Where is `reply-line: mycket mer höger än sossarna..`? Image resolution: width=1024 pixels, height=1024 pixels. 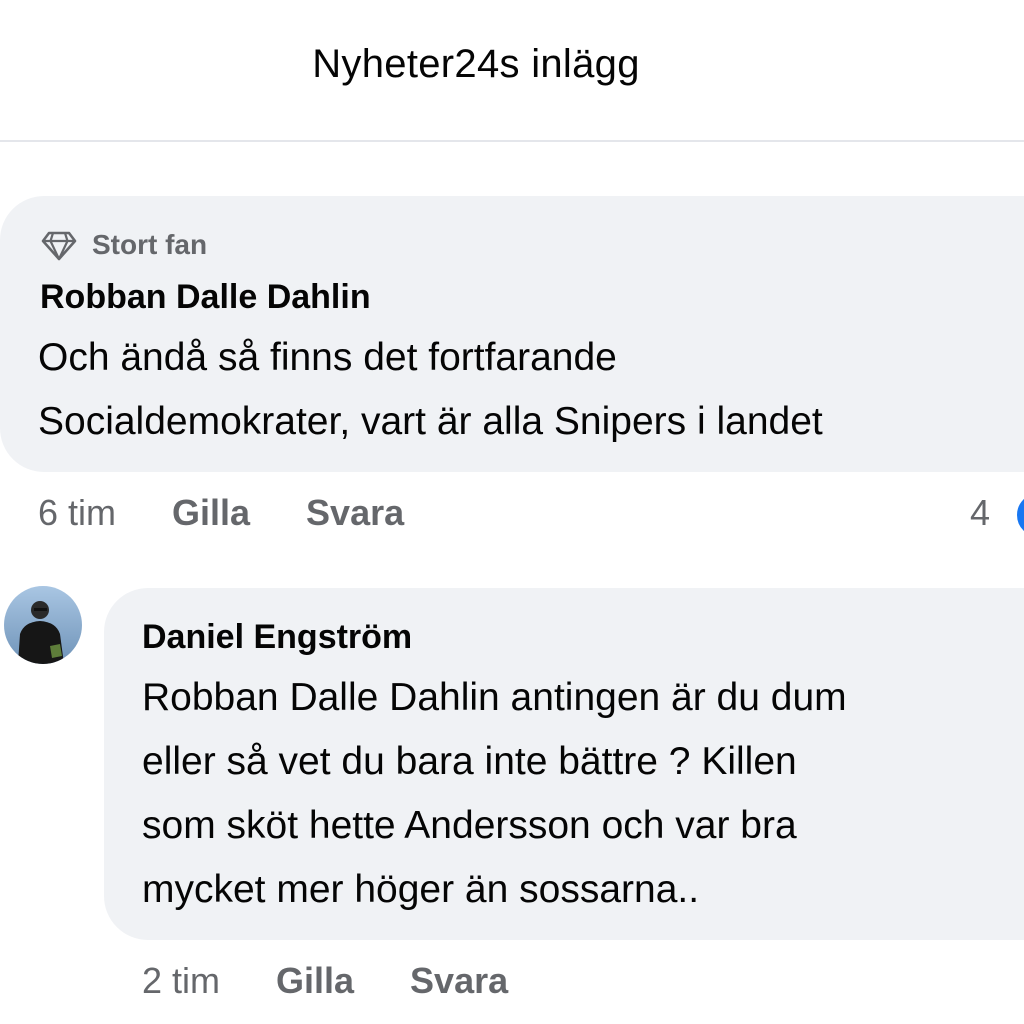 reply-line: mycket mer höger än sossarna.. is located at coordinates (421, 889).